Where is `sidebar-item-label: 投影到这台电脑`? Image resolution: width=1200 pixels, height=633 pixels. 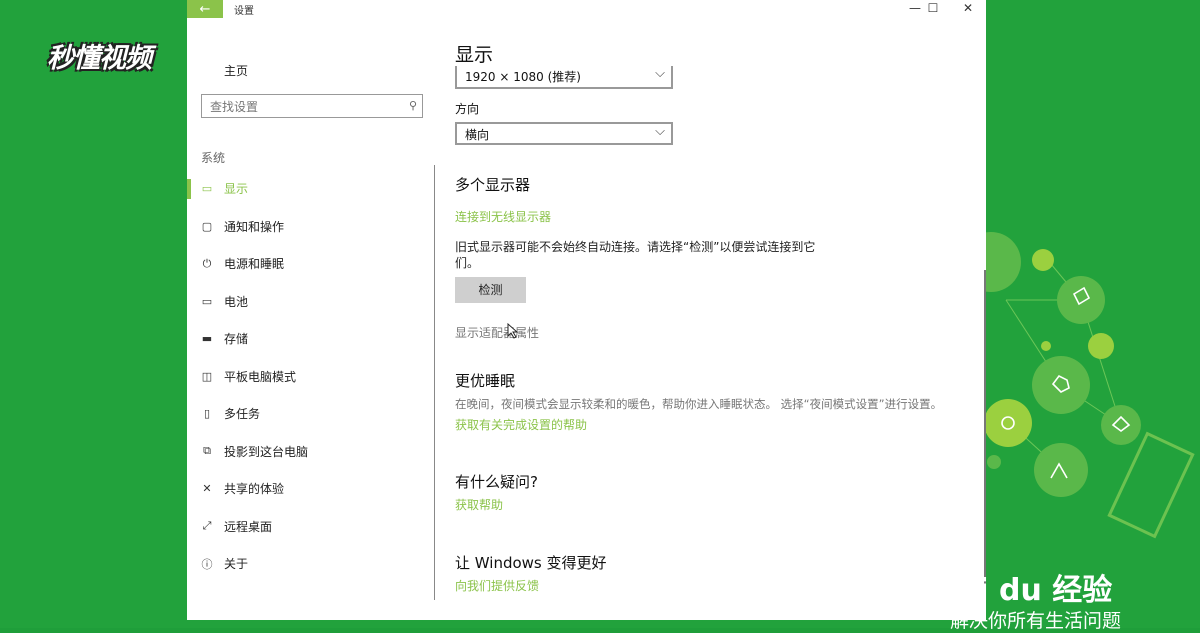
sidebar-item-label: 投影到这台电脑 is located at coordinates (266, 451).